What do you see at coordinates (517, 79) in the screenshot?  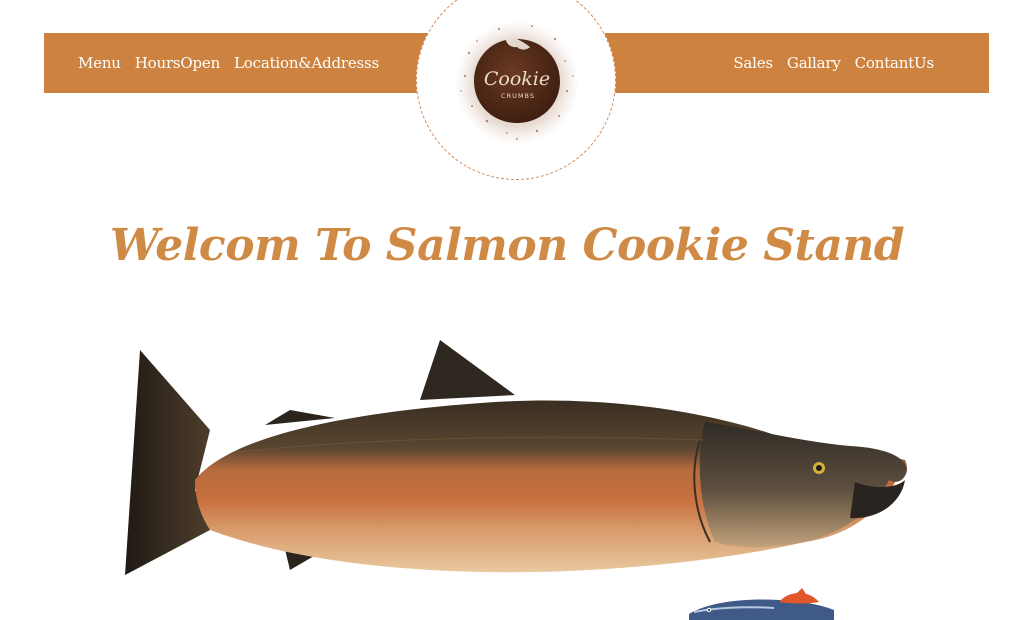 I see `logo-title: Cookie` at bounding box center [517, 79].